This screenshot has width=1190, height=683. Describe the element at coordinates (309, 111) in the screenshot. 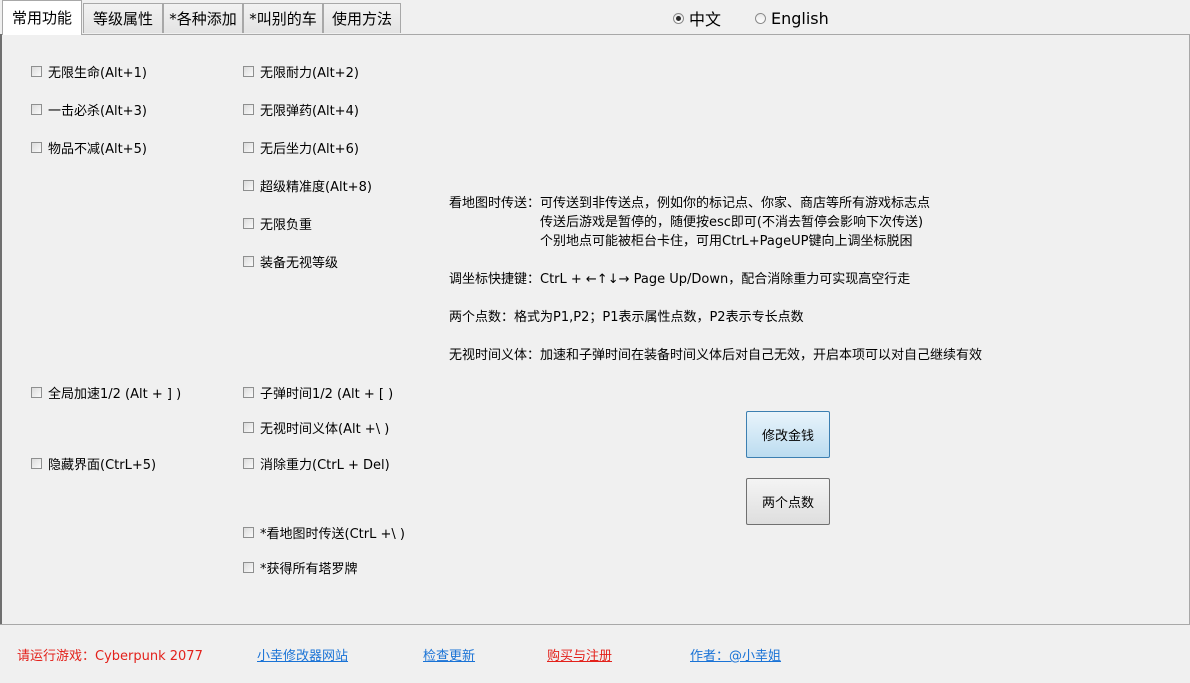

I see `checkbox-label: 无限弹药(Alt+4)` at that location.